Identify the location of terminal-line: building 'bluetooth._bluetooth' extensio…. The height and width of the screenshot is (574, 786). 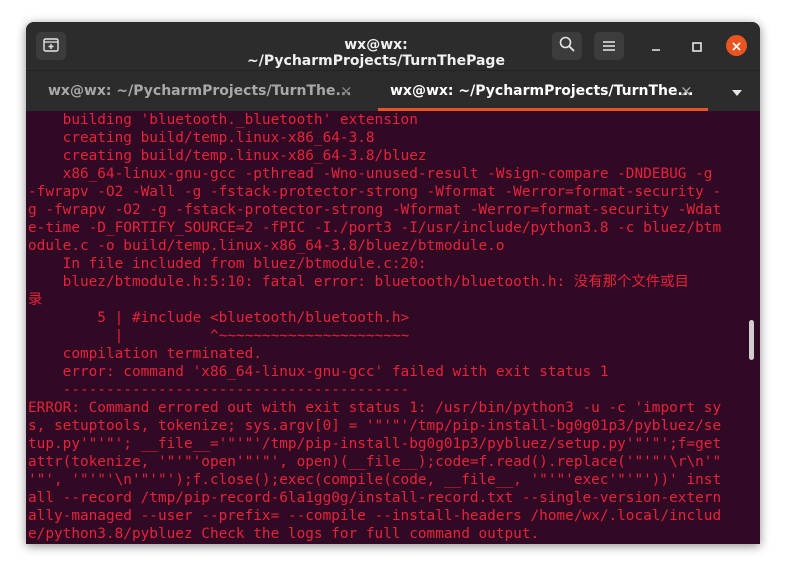
(223, 120).